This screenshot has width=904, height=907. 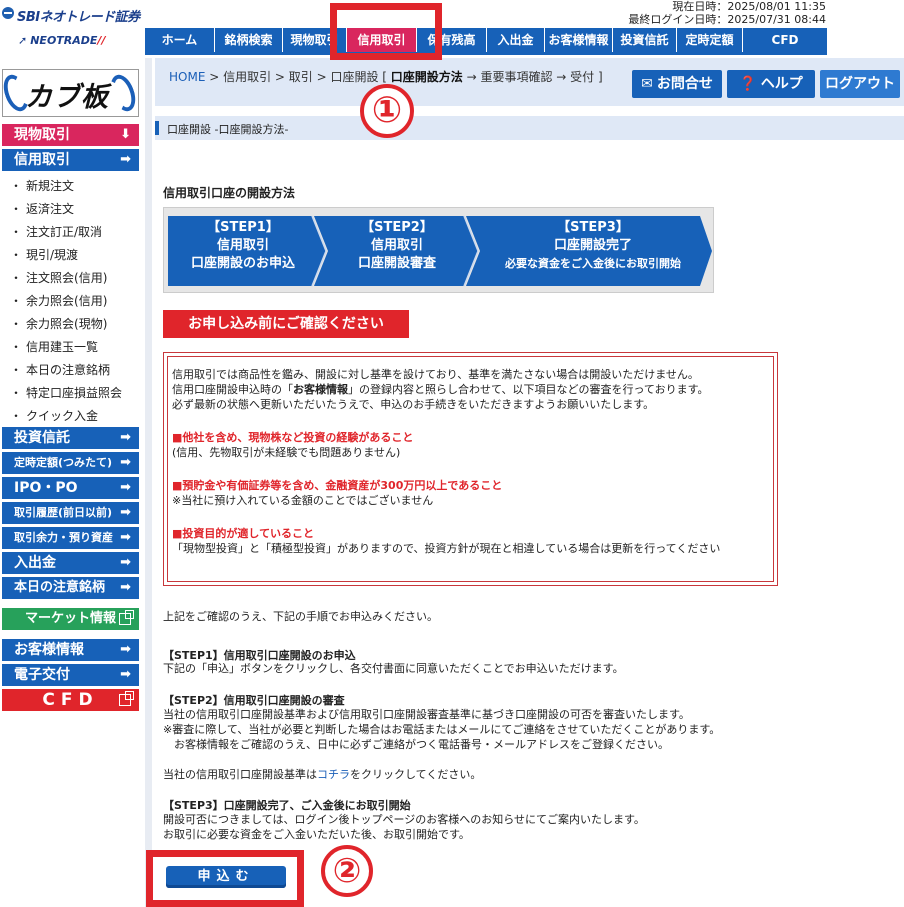 I want to click on sidebar-sub-order-inquiry: 注文照会(信用), so click(x=58, y=277).